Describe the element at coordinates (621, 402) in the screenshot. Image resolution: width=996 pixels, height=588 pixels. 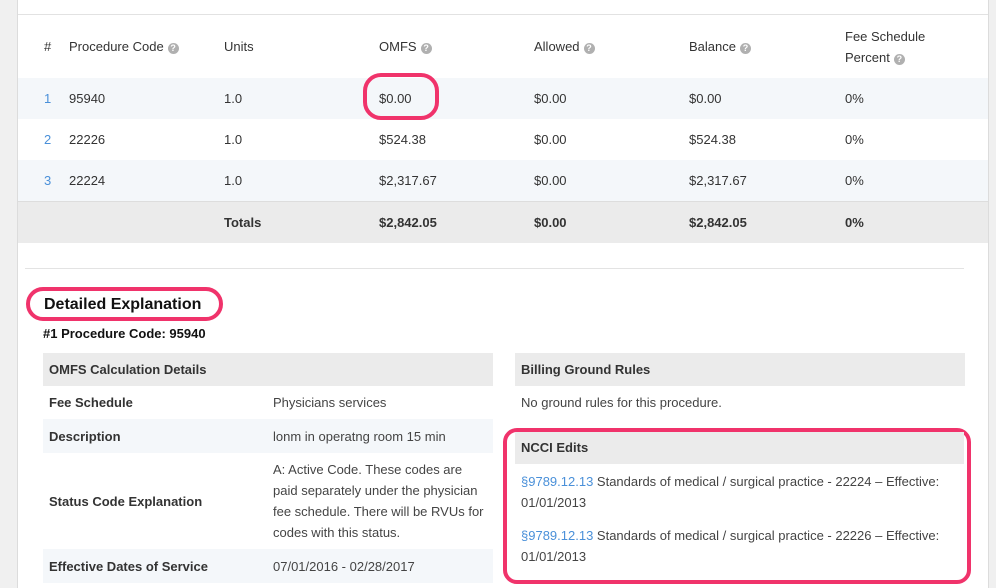
I see `ground-rules-text: No ground rules for this procedure.` at that location.